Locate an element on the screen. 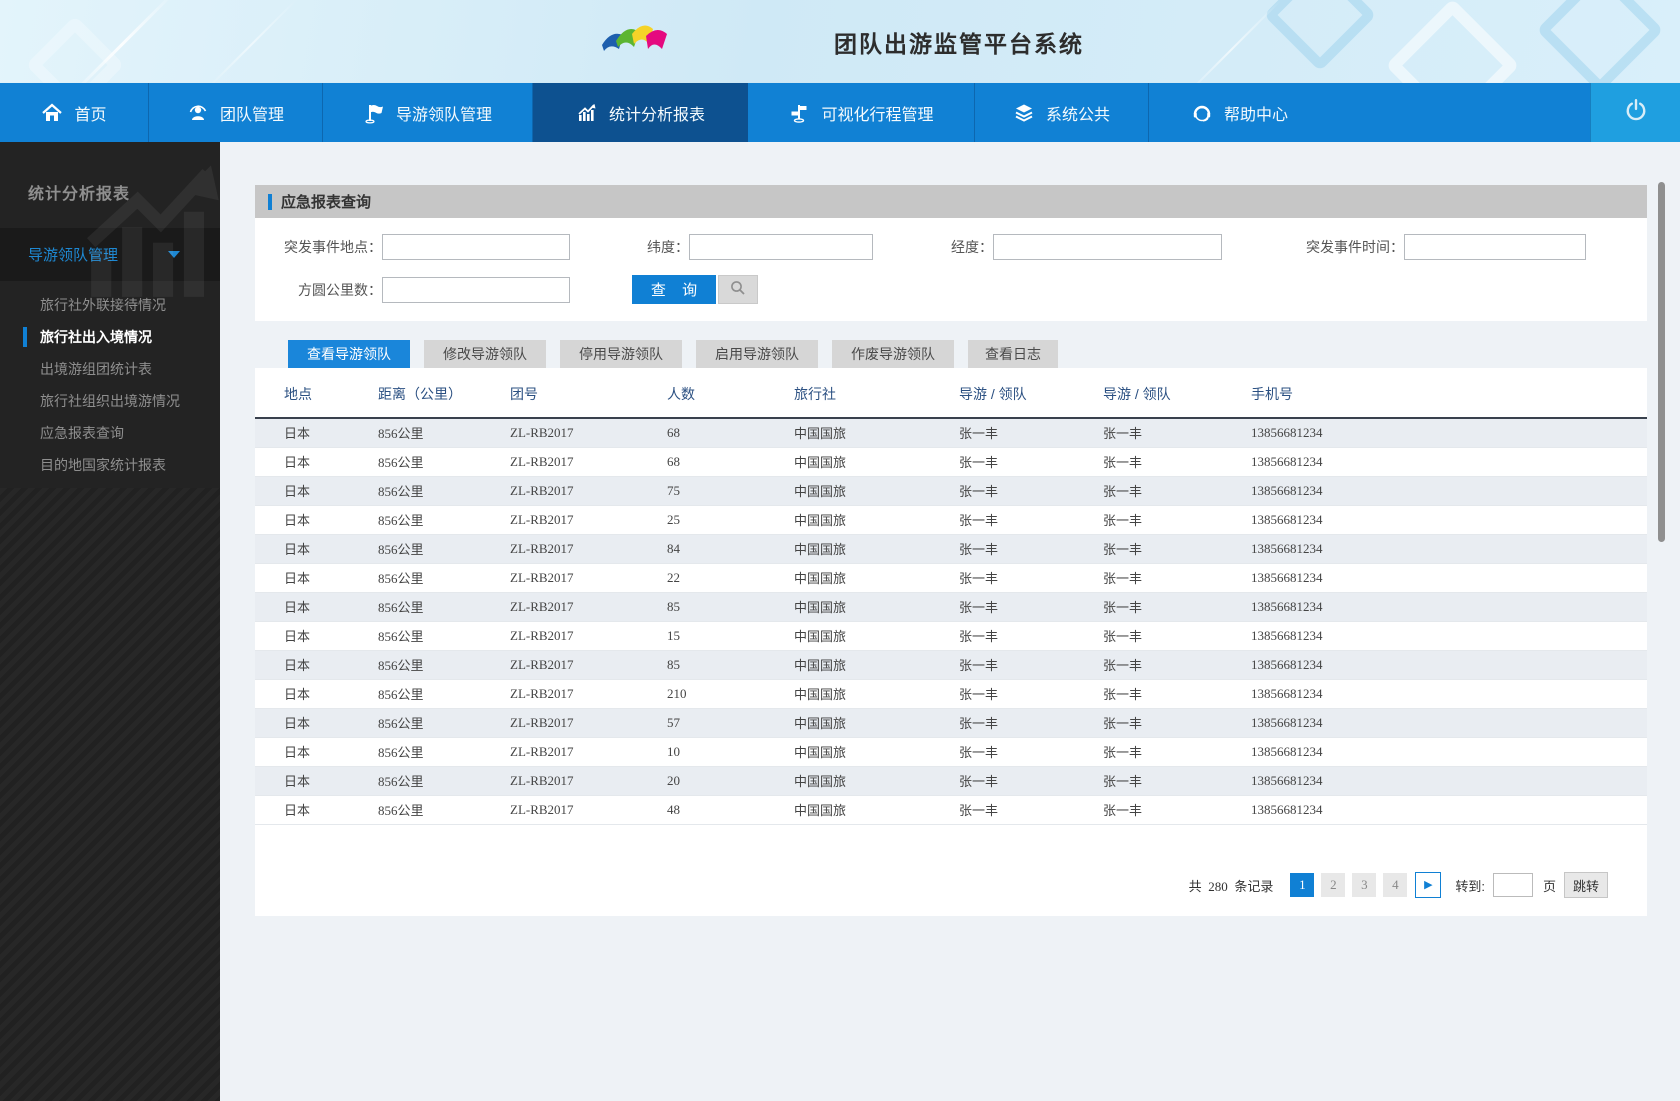 The height and width of the screenshot is (1101, 1680). radius-km-input is located at coordinates (476, 289).